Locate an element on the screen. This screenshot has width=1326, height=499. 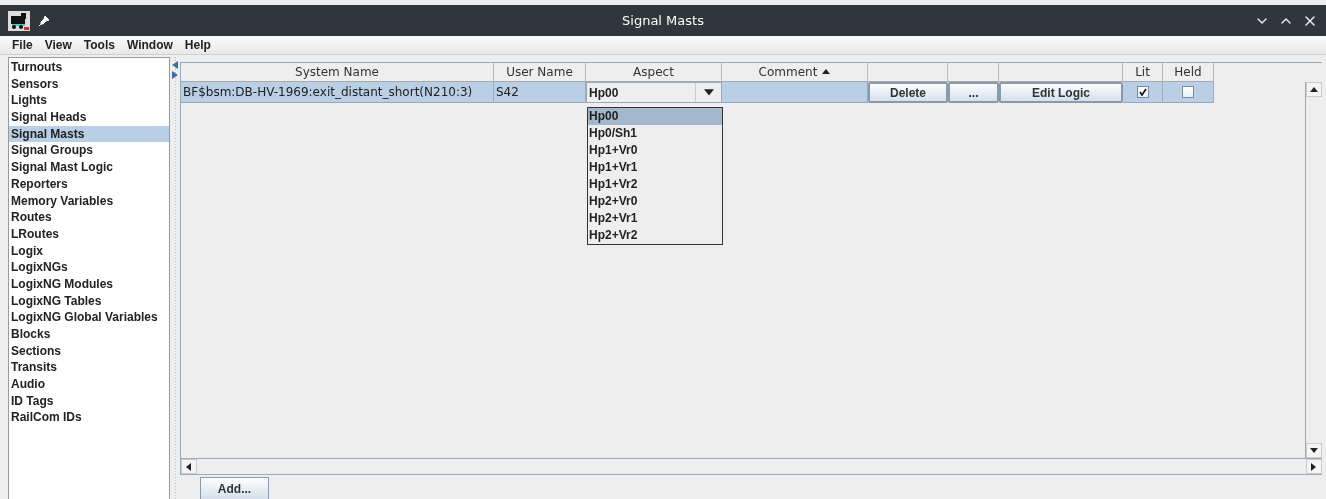
sidebar-item: LRoutes is located at coordinates (89, 234).